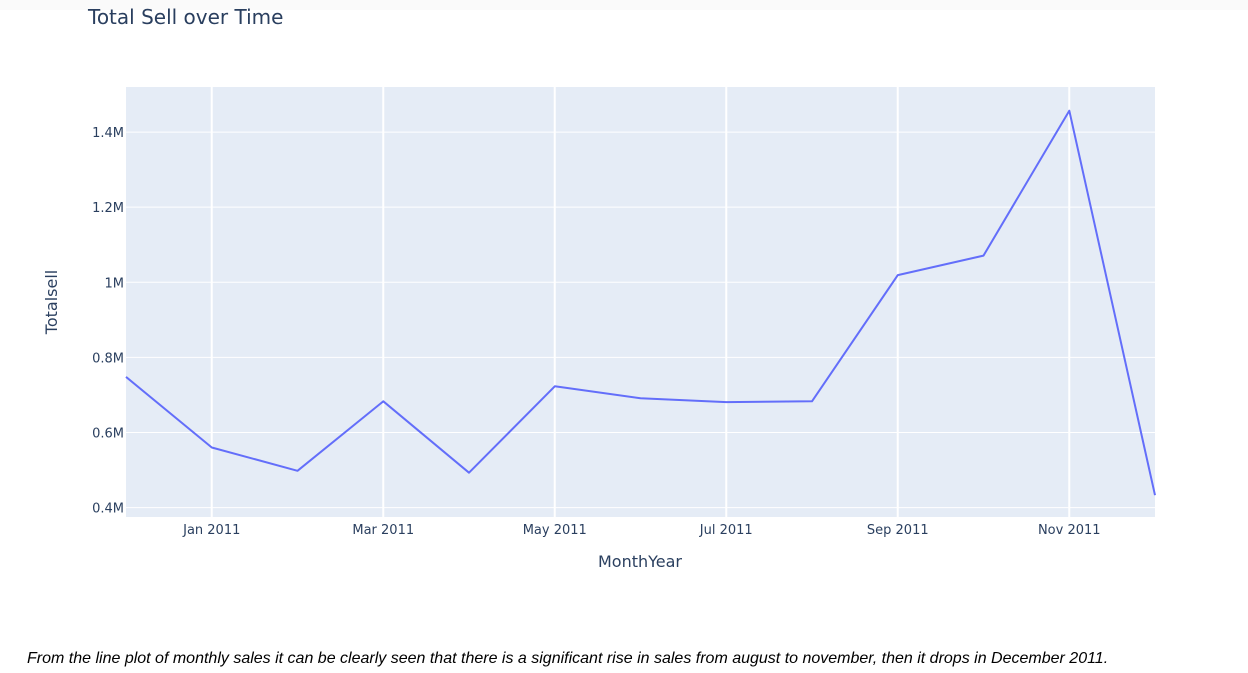 The width and height of the screenshot is (1248, 673). What do you see at coordinates (108, 358) in the screenshot?
I see `y-tick-label: 0.8M` at bounding box center [108, 358].